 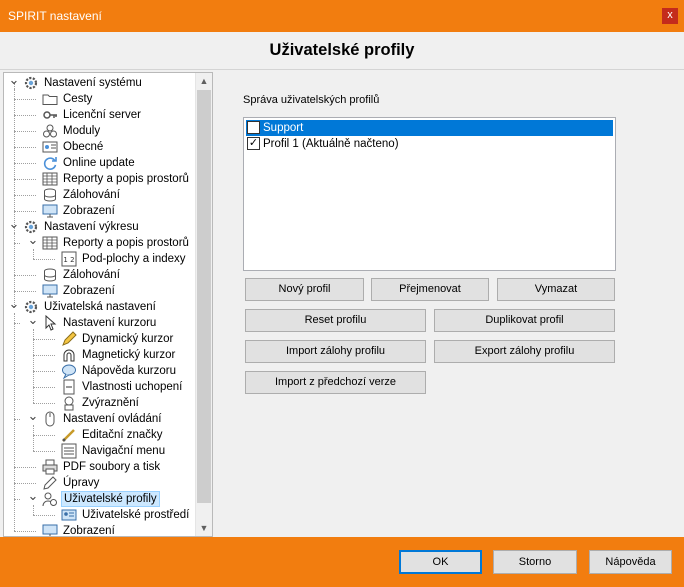 I want to click on settings-panel-icon, so click(x=50, y=147).